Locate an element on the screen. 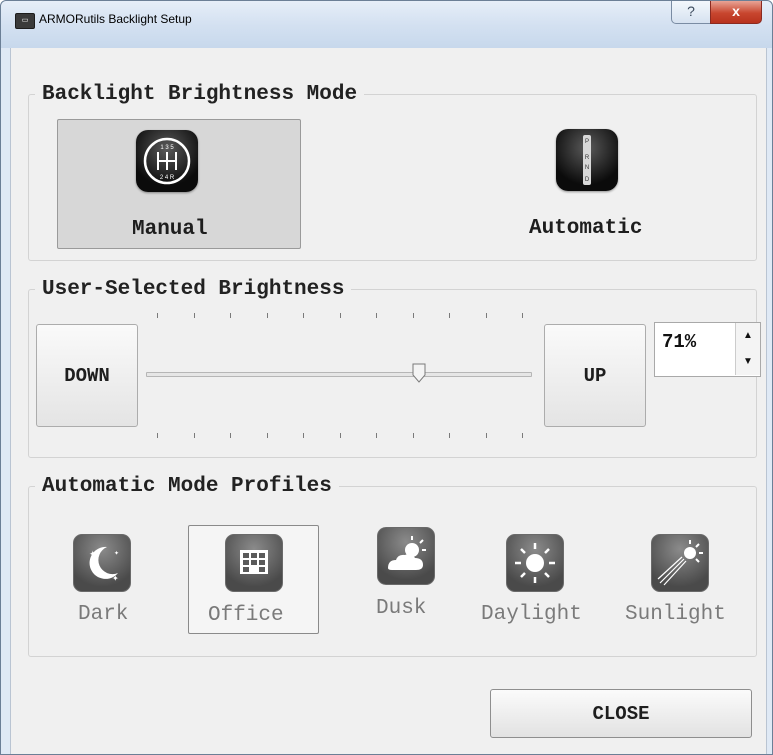 The width and height of the screenshot is (773, 755). window-title: ARMORutils Backlight Setup is located at coordinates (115, 19).